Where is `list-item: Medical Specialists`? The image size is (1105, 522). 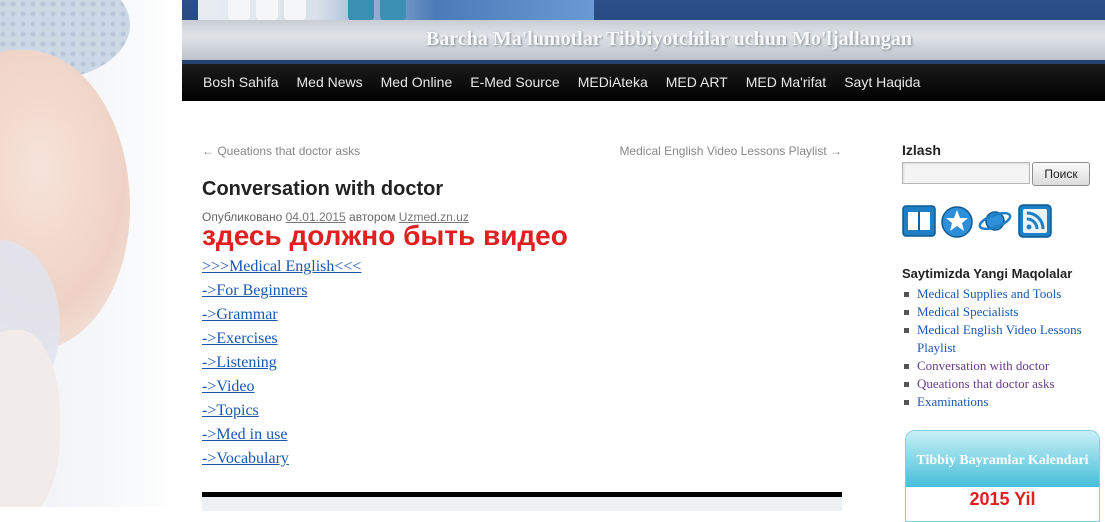 list-item: Medical Specialists is located at coordinates (1003, 312).